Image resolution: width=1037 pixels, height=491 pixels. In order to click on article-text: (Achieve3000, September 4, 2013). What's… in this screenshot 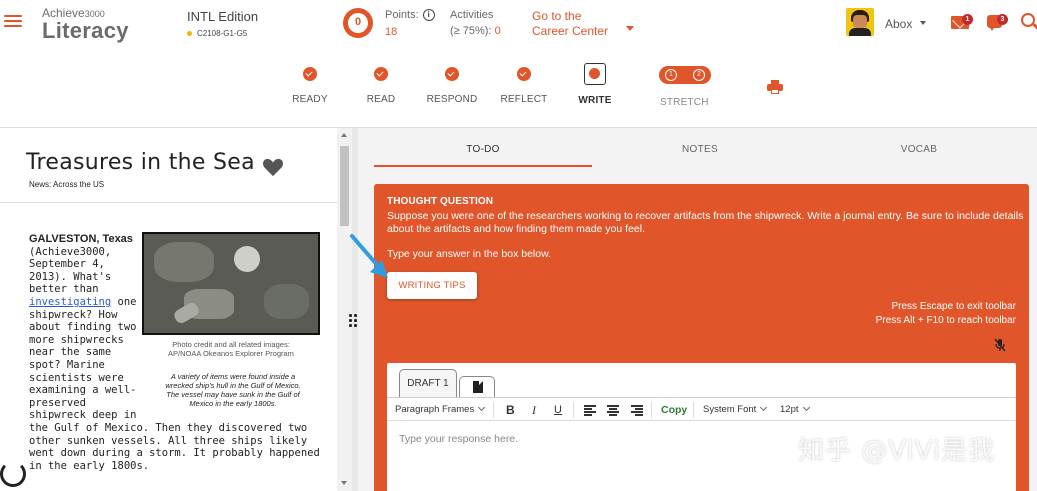, I will do `click(70, 270)`.